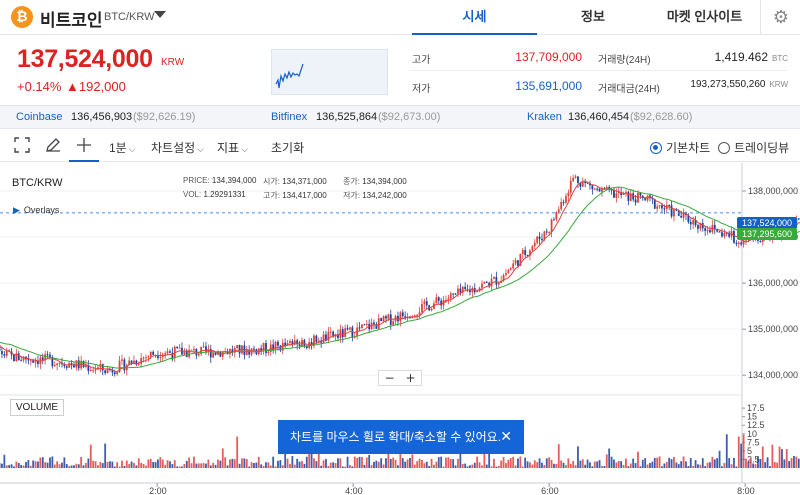 This screenshot has height=495, width=800. I want to click on chevron-down-icon, so click(160, 16).